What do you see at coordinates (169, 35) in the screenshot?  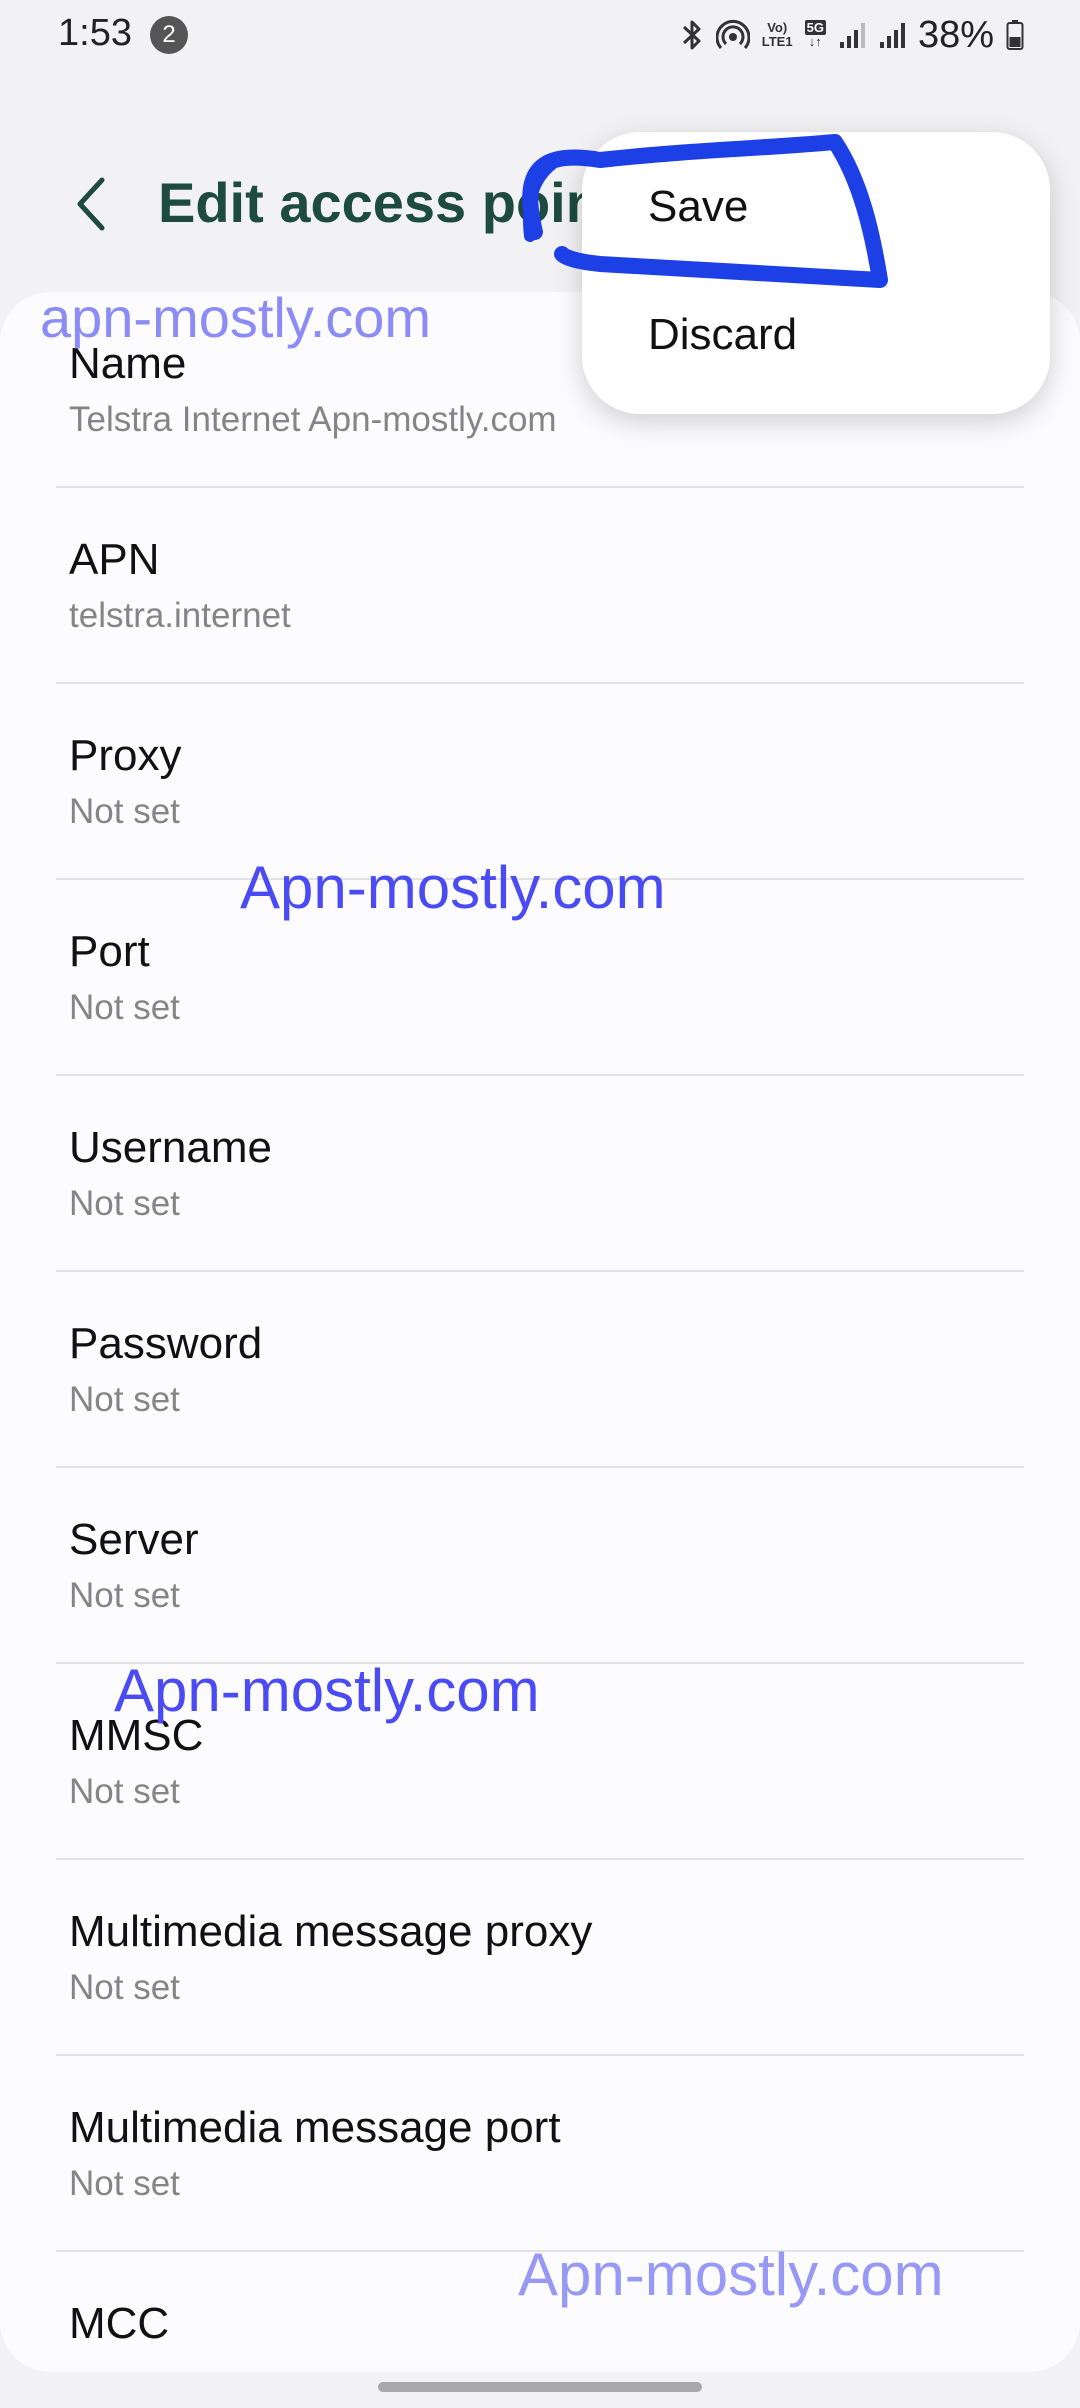 I see `notification-count-badge: 2` at bounding box center [169, 35].